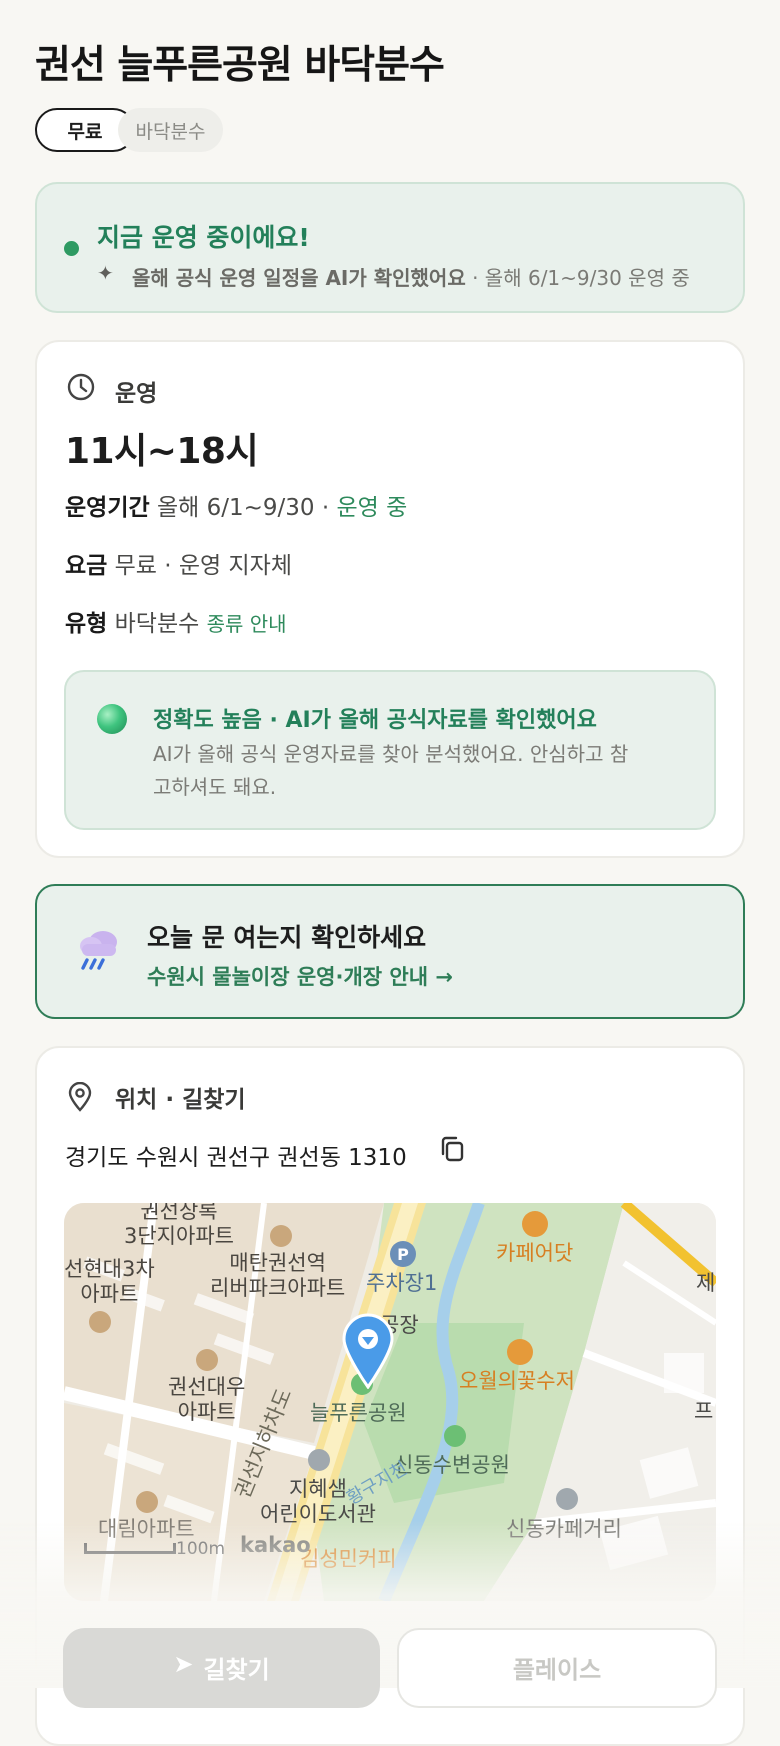 This screenshot has width=780, height=1746. I want to click on status-note-bold: 올해 공식 운영 일정을 AI가 확인했어요, so click(299, 278).